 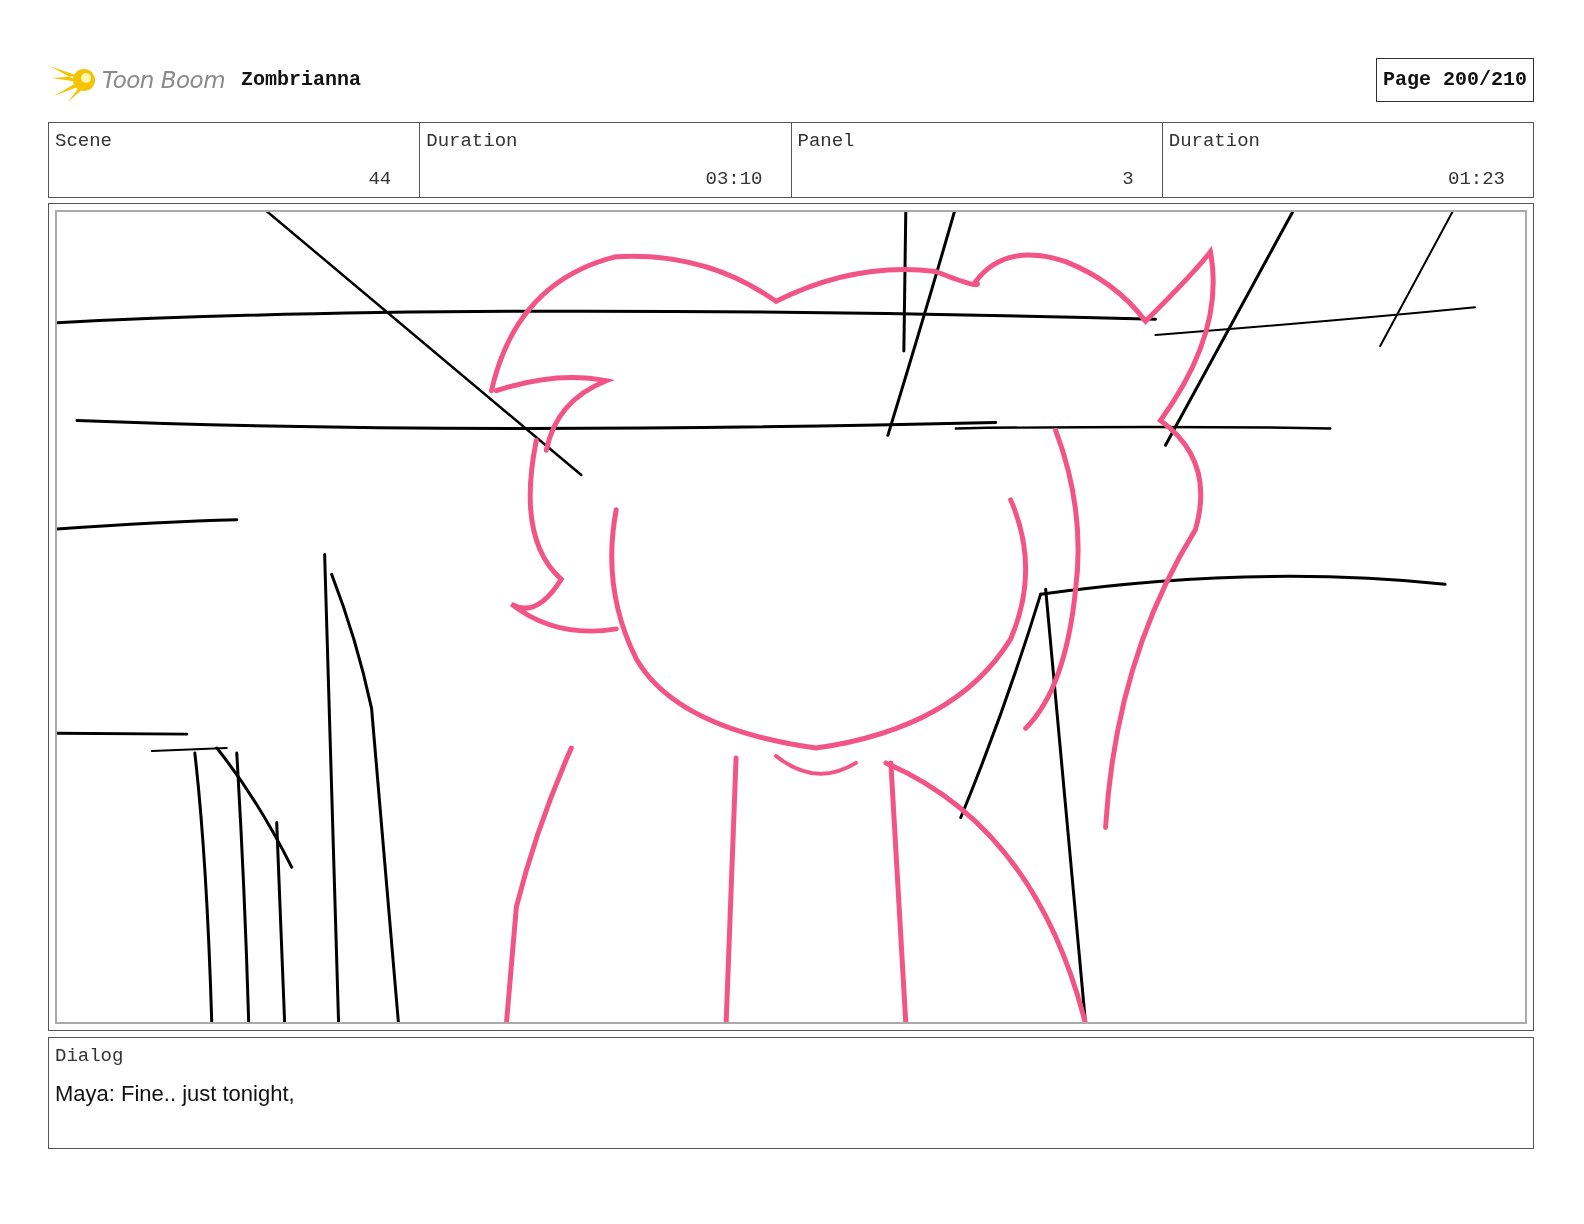 What do you see at coordinates (1476, 179) in the screenshot?
I see `field-value: 01:23` at bounding box center [1476, 179].